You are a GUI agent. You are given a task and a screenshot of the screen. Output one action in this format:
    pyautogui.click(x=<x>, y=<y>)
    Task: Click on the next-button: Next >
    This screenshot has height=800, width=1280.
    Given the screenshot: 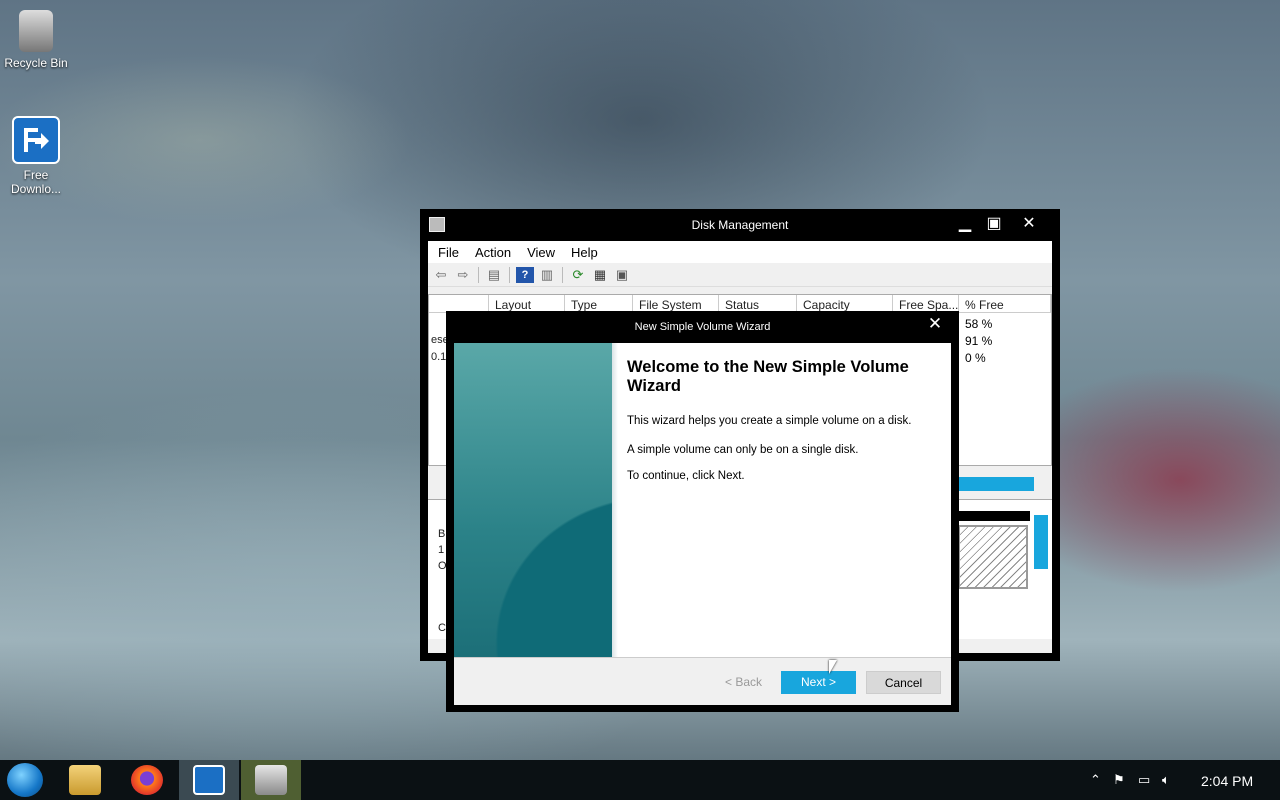 What is the action you would take?
    pyautogui.click(x=818, y=682)
    